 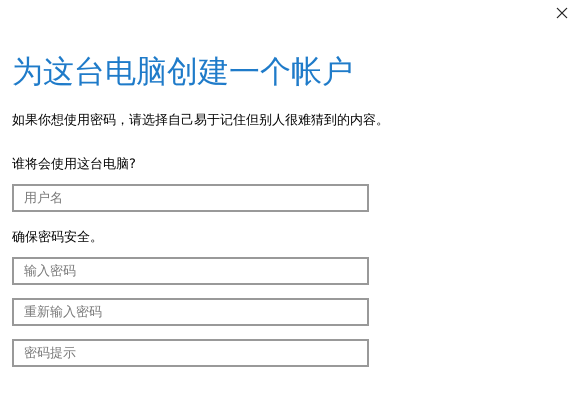 I want to click on input-field: 密码提示, so click(x=190, y=353).